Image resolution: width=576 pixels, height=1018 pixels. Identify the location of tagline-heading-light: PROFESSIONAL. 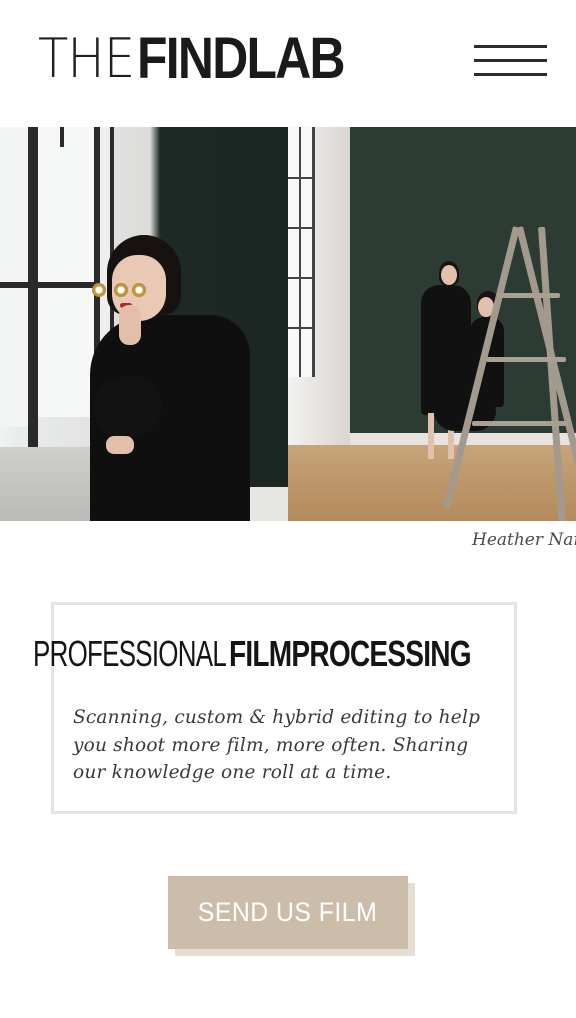
(130, 653).